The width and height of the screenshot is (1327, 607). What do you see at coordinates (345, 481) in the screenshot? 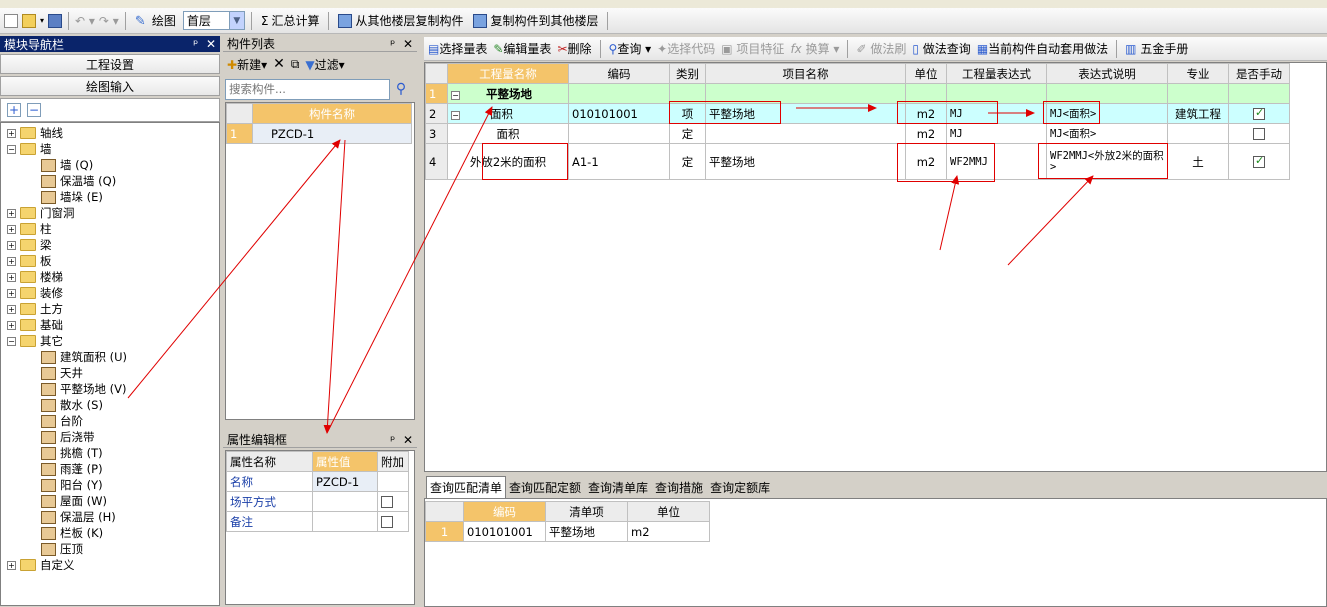
I see `property-value-cell: PZCD-1` at bounding box center [345, 481].